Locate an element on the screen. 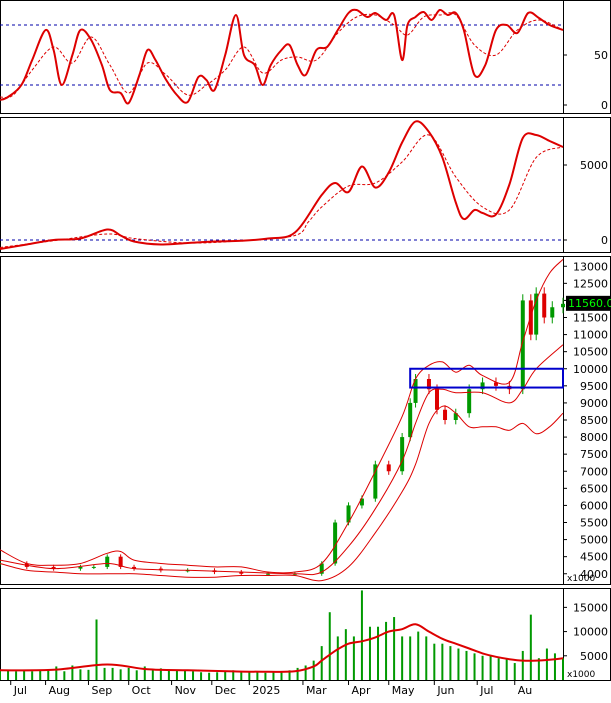 The height and width of the screenshot is (703, 611). series-line-main is located at coordinates (282, 56).